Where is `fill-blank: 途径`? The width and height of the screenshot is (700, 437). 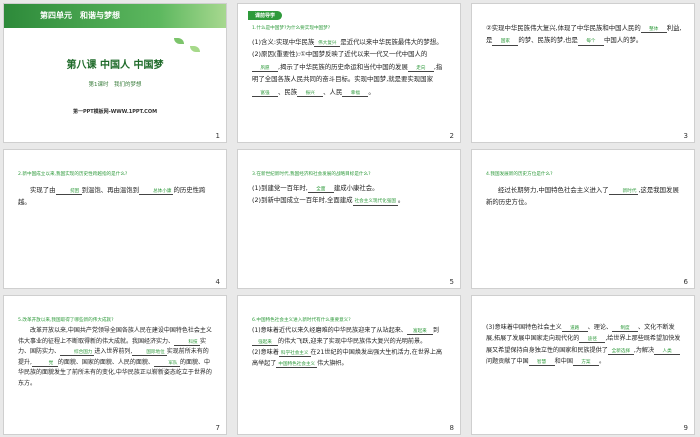 fill-blank: 途径 is located at coordinates (592, 340).